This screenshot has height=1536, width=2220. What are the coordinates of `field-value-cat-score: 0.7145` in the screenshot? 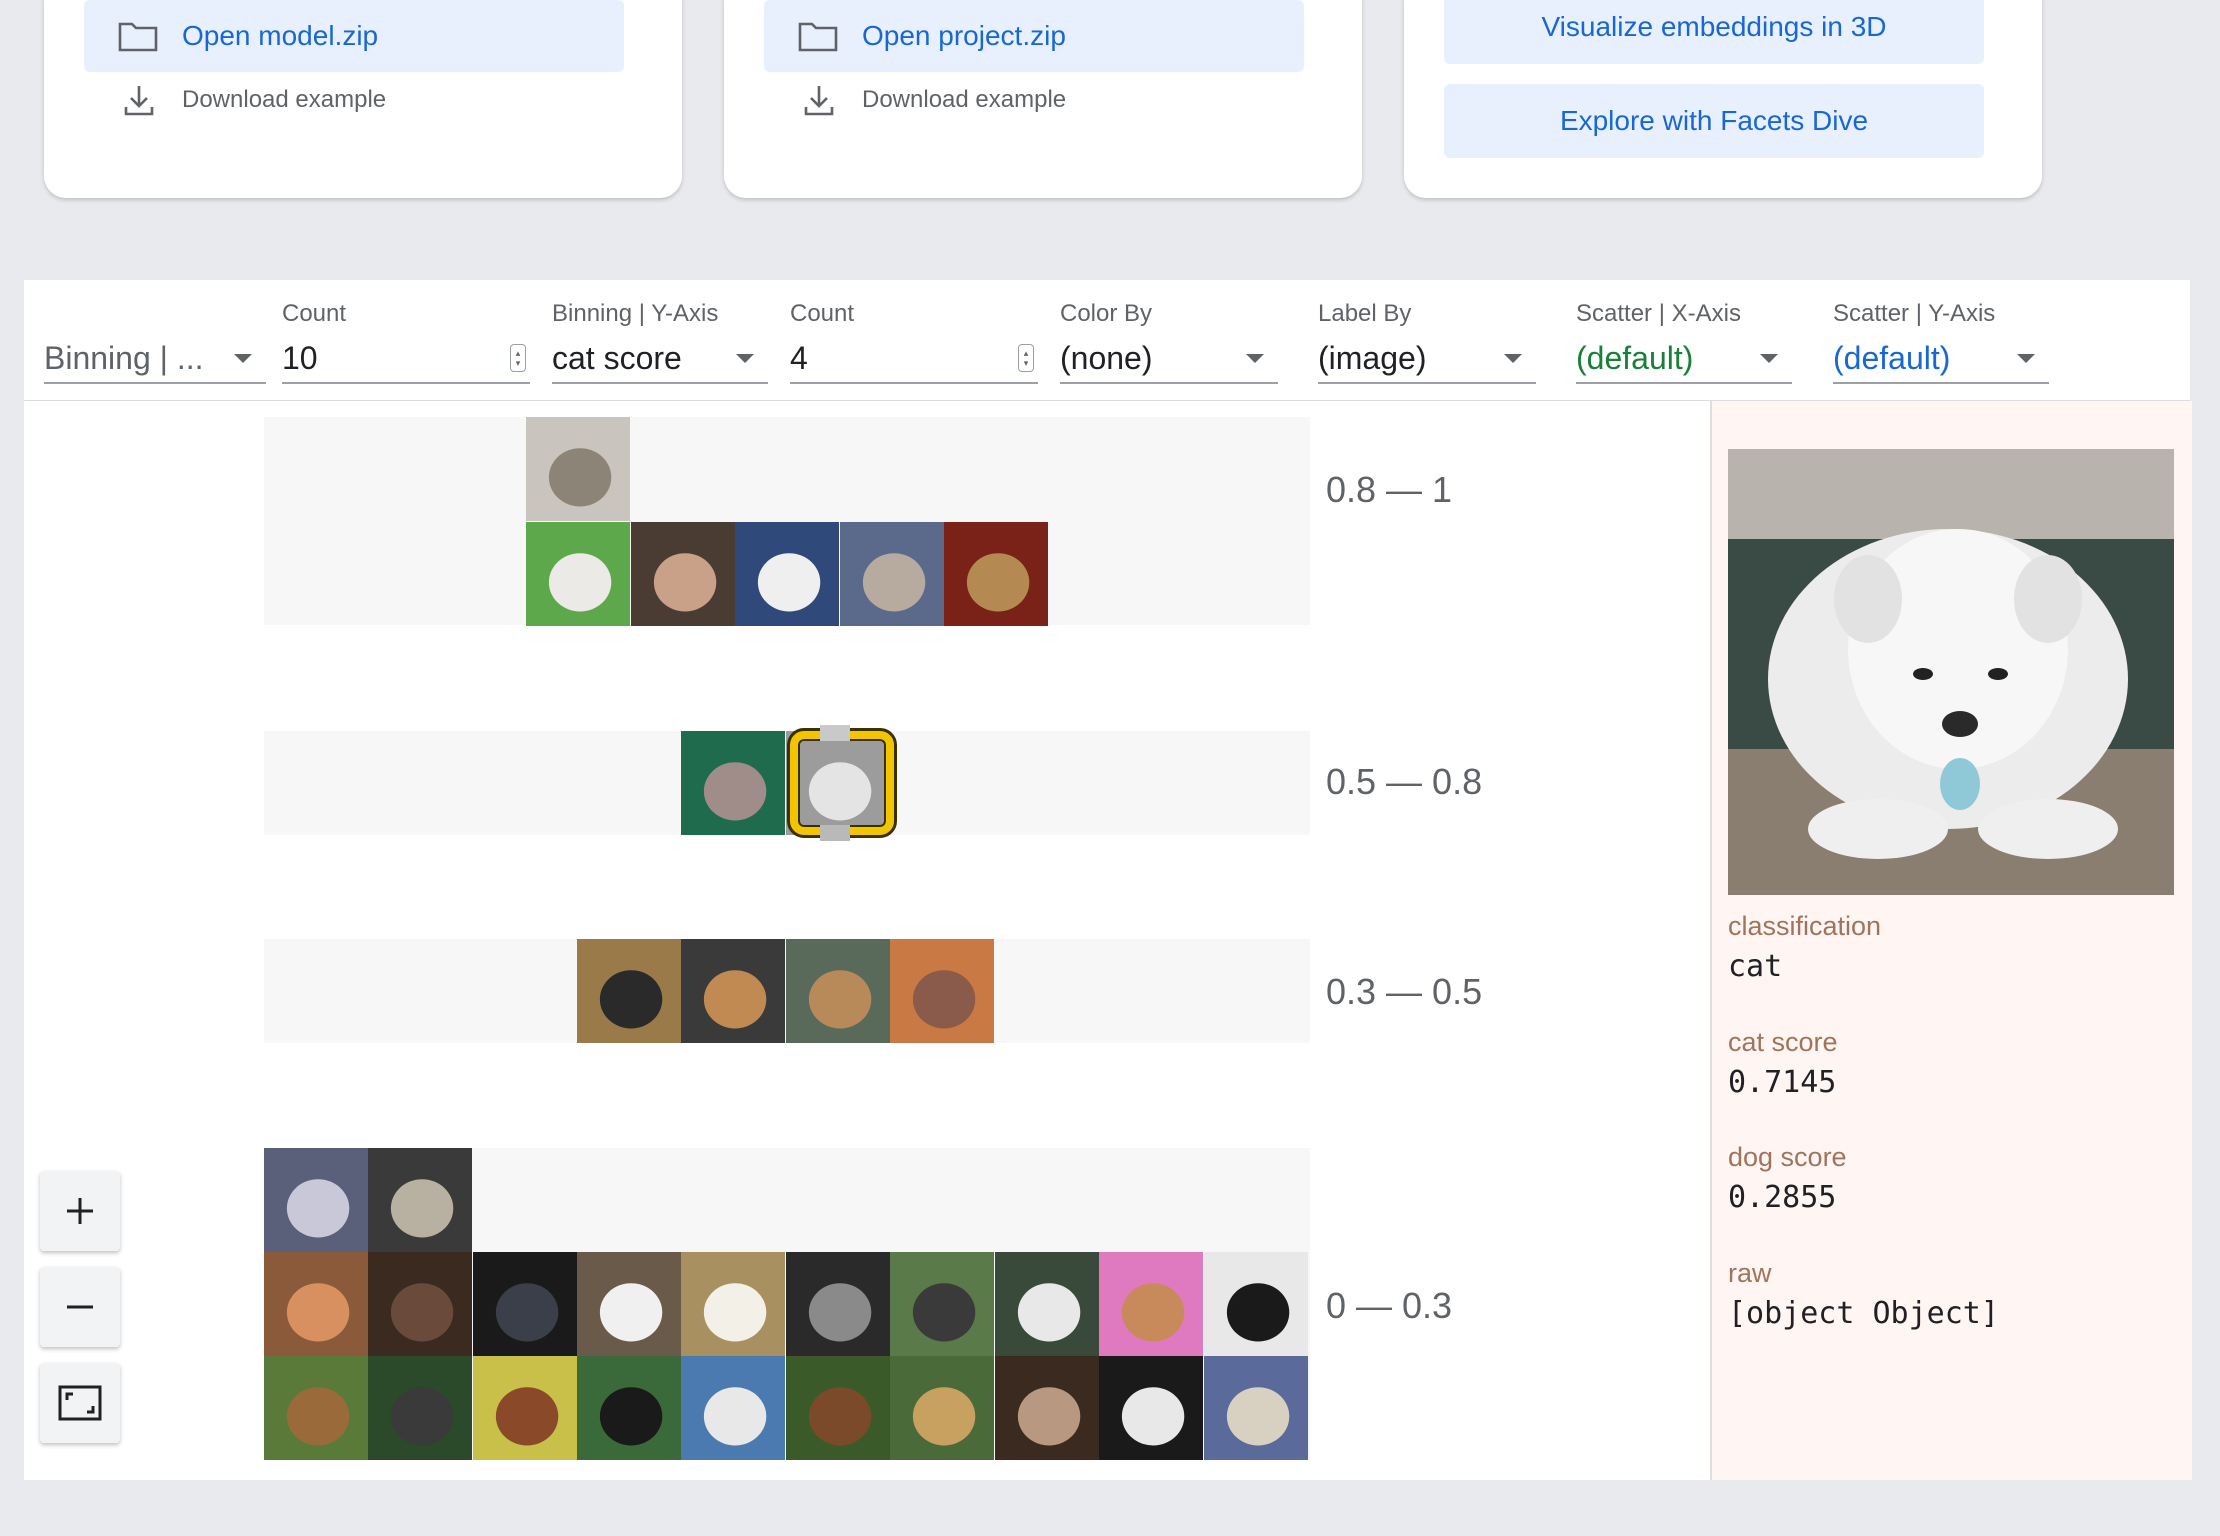 It's located at (1782, 1082).